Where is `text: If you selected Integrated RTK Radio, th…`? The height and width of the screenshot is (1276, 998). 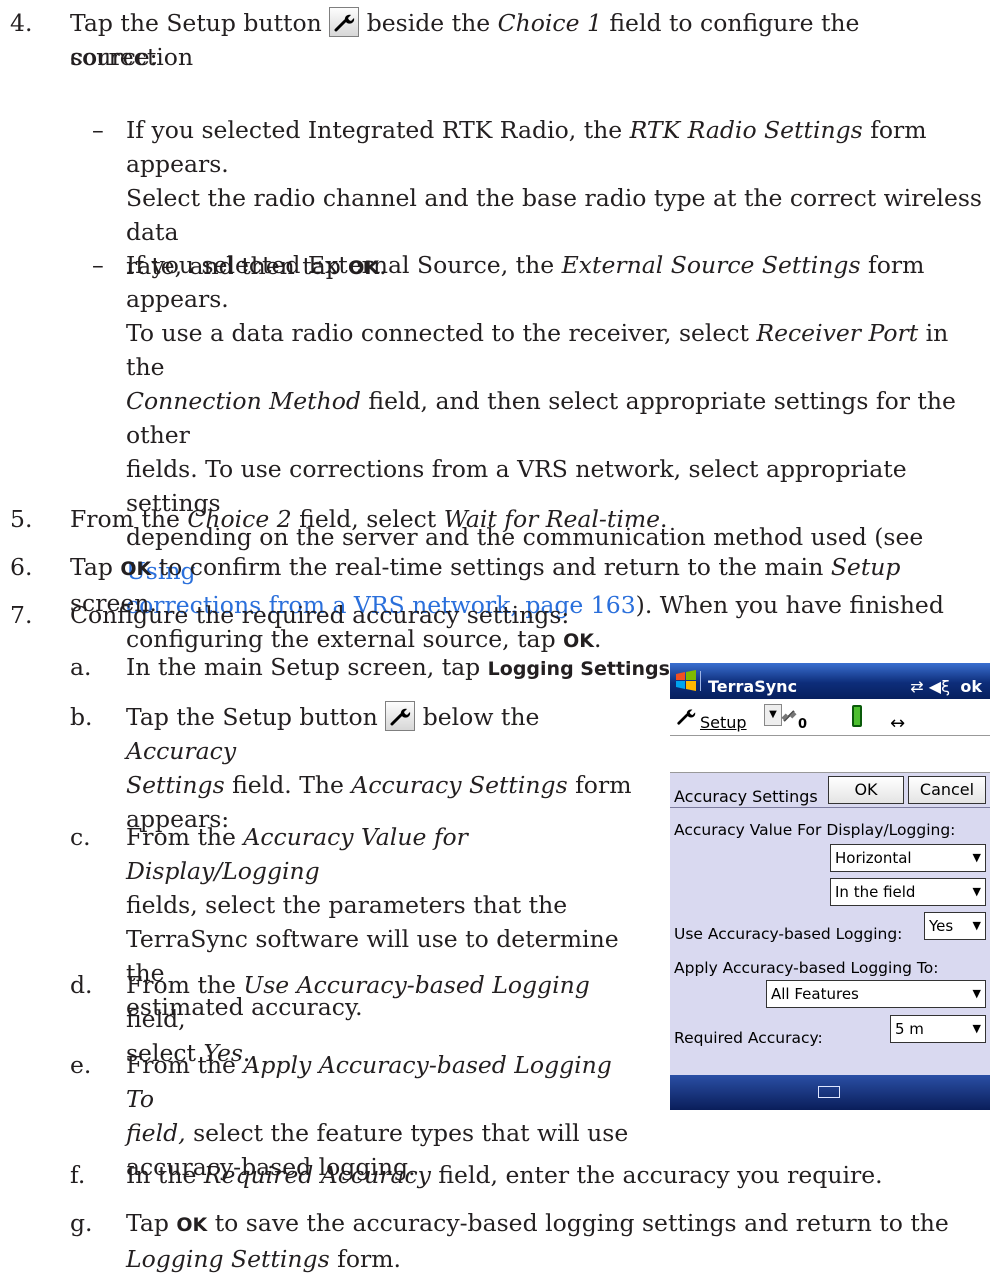
text: If you selected Integrated RTK Radio, th… is located at coordinates (378, 130).